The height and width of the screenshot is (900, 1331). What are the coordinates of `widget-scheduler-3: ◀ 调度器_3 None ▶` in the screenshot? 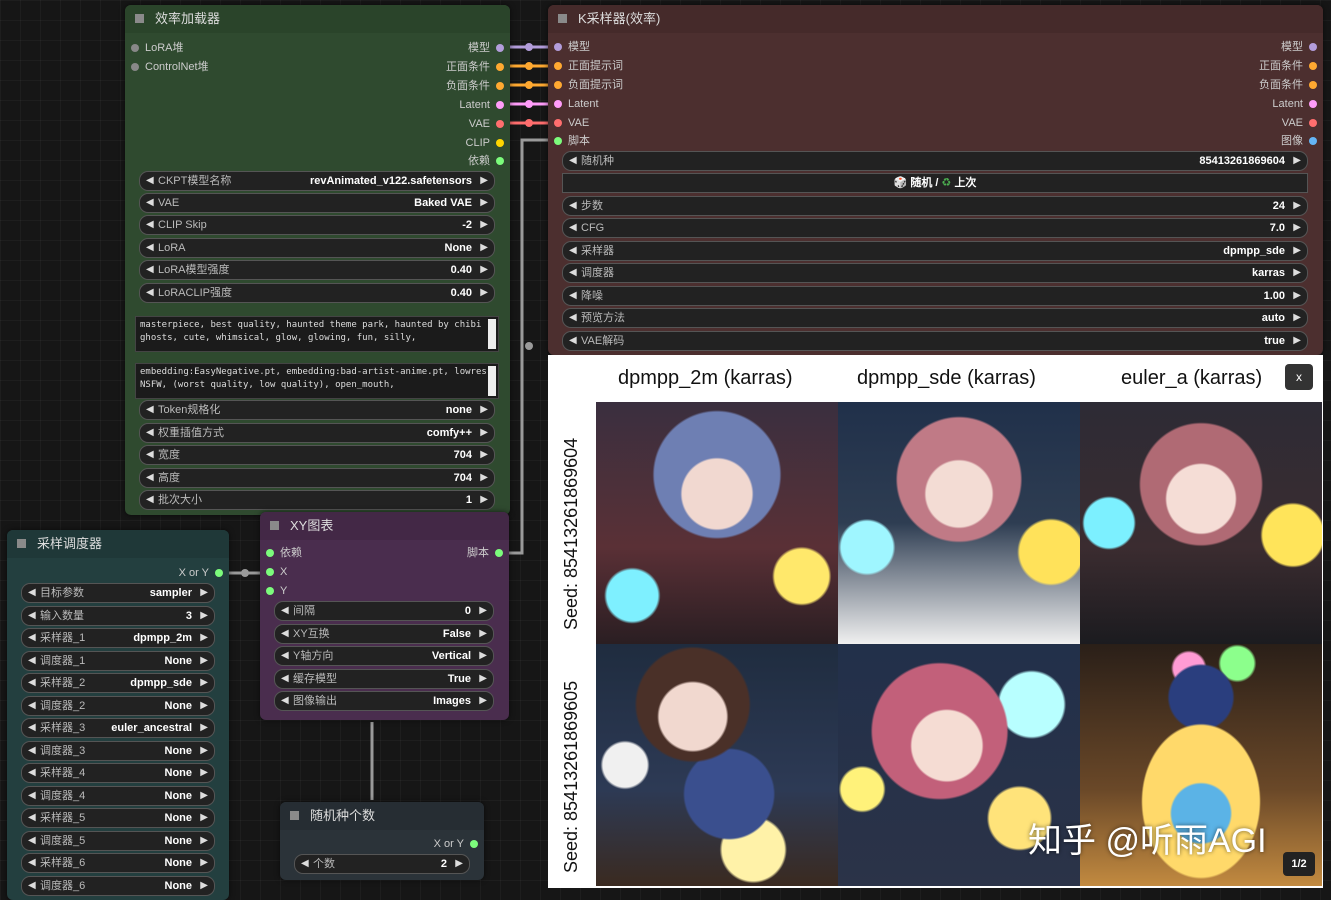 It's located at (118, 751).